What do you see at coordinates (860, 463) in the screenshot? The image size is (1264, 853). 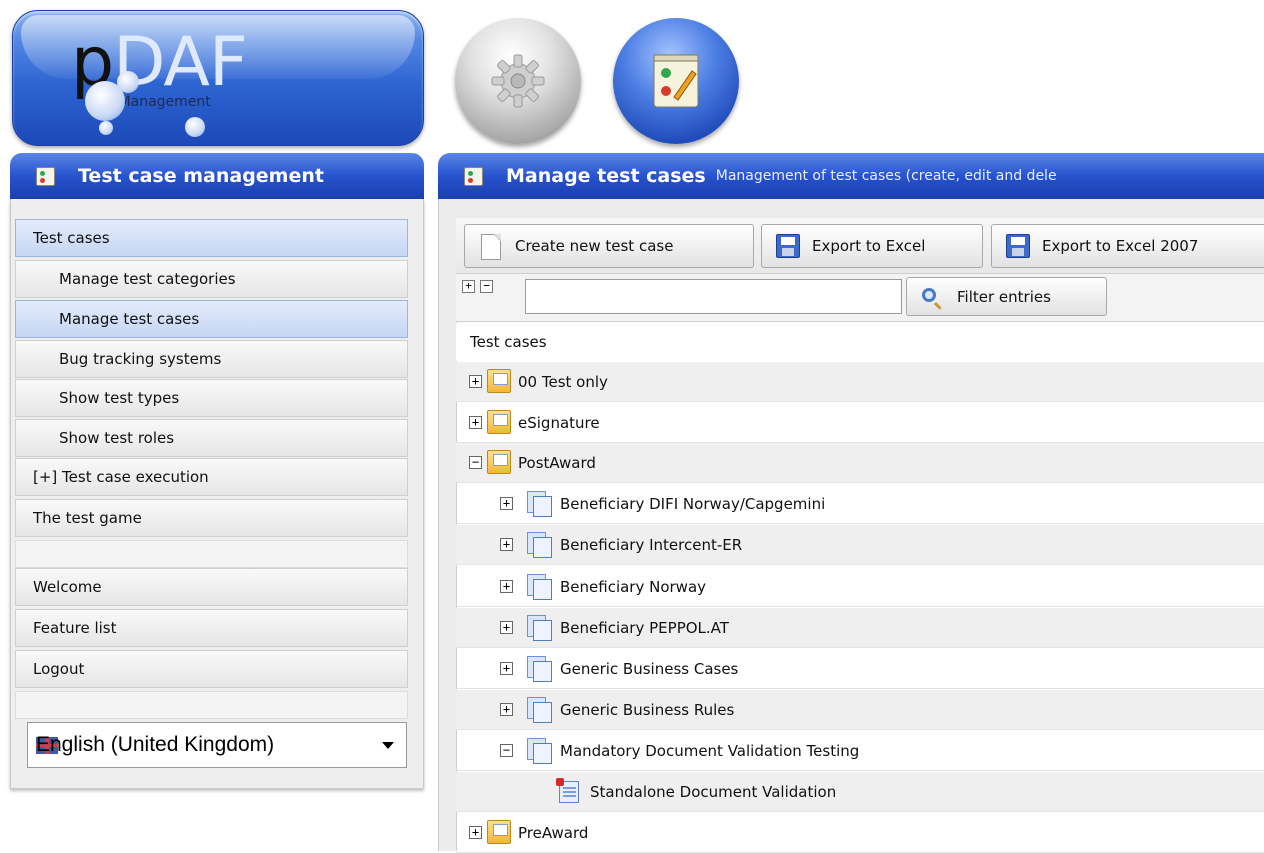 I see `tree-row-postaward: − PostAward` at bounding box center [860, 463].